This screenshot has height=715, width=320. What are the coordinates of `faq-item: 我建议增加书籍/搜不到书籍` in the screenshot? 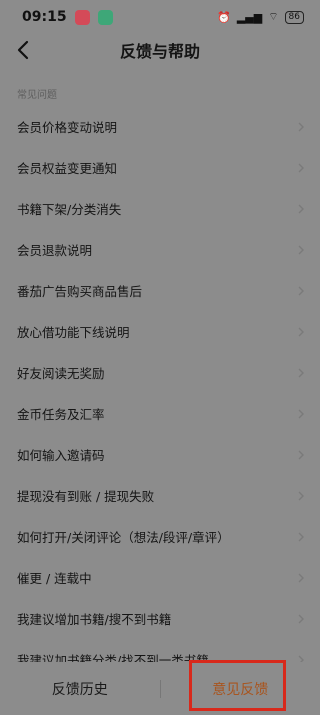 It's located at (160, 618).